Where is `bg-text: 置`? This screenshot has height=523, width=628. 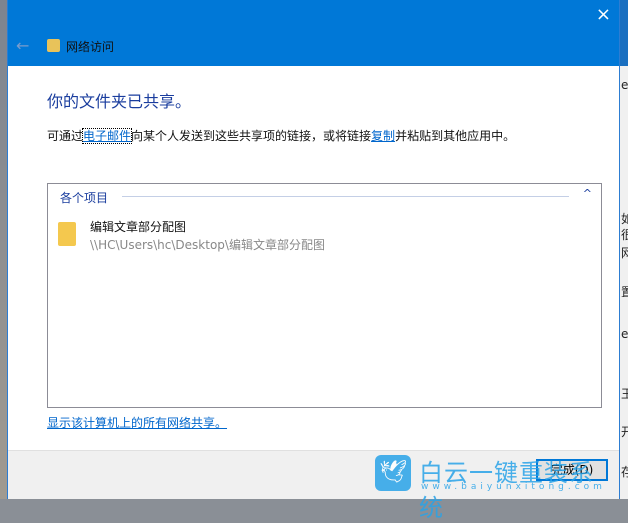 bg-text: 置 is located at coordinates (624, 292).